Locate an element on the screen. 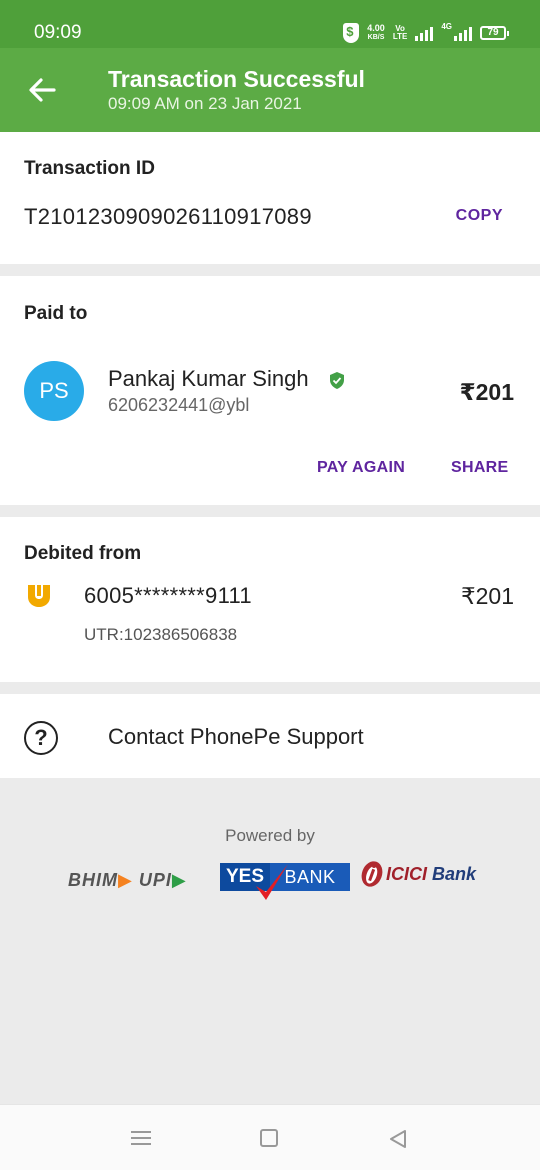 The image size is (540, 1170). upi-text: UPI is located at coordinates (155, 880).